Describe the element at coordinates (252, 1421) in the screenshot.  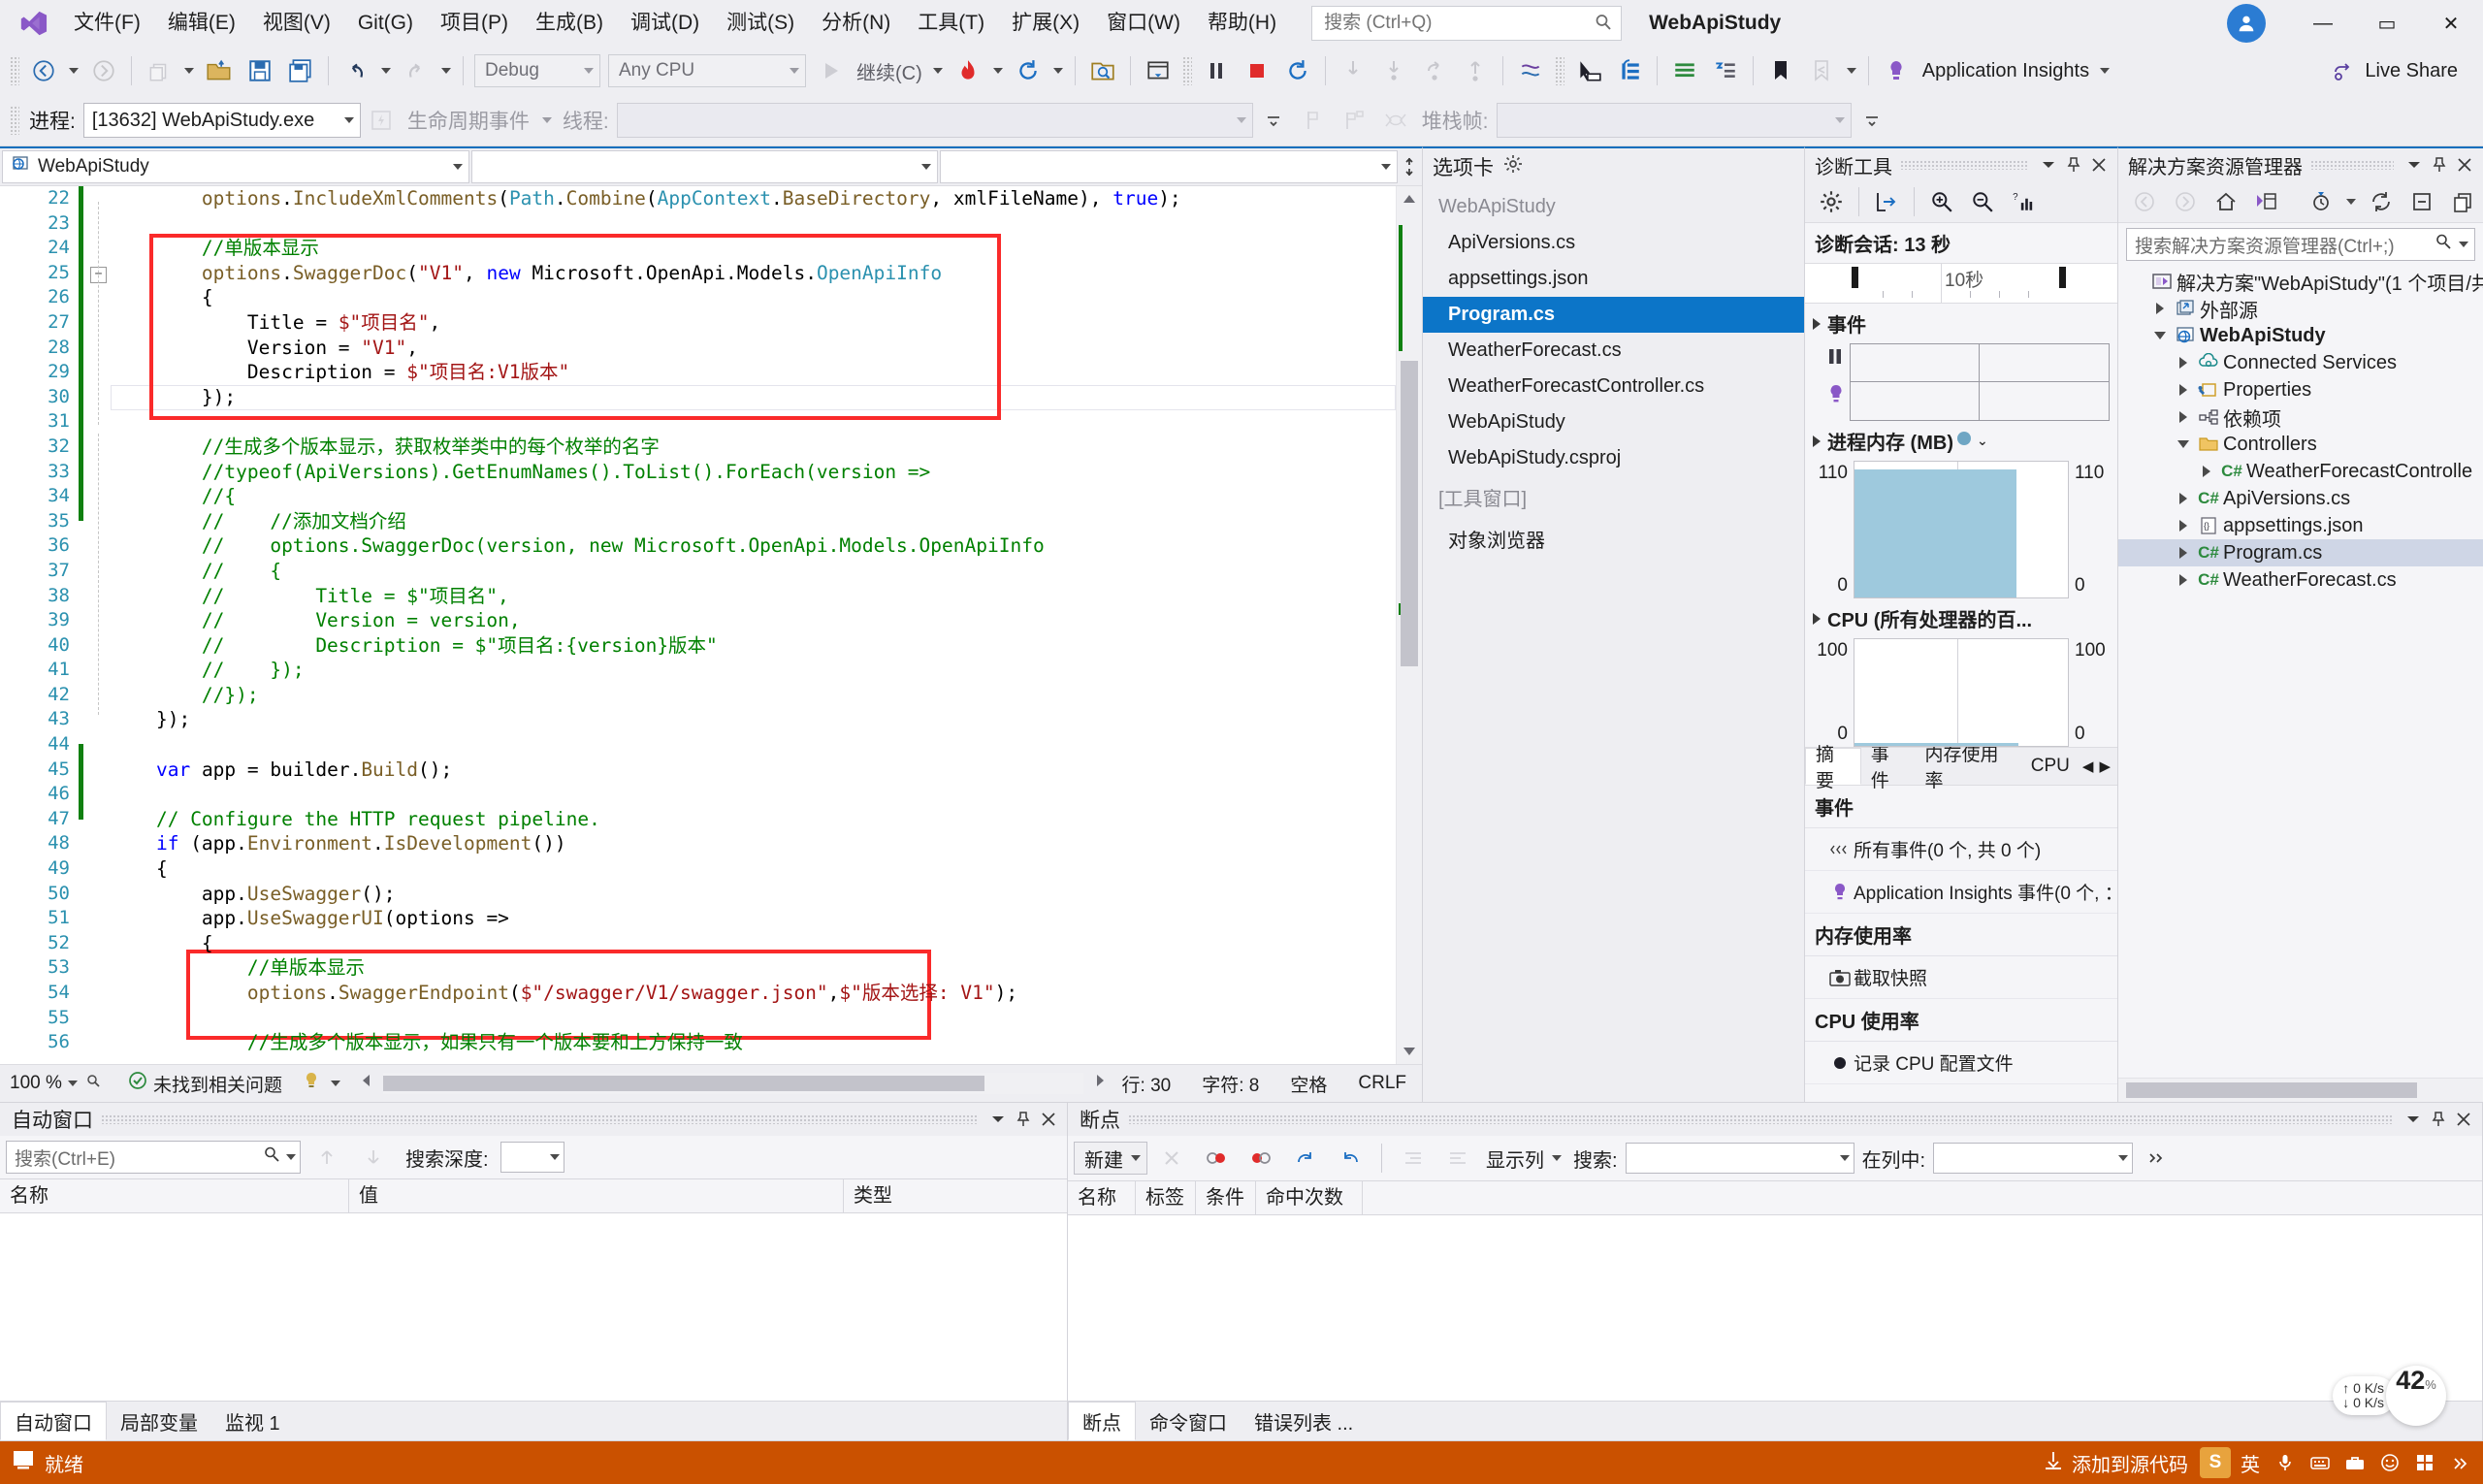
I see `panel-tab: 监视 1` at that location.